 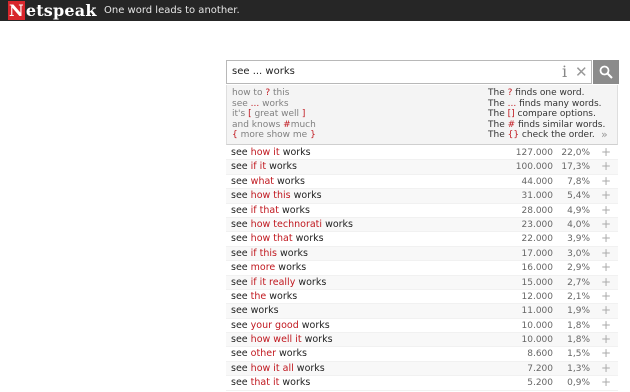 What do you see at coordinates (282, 340) in the screenshot?
I see `result-phrase: see how well it works` at bounding box center [282, 340].